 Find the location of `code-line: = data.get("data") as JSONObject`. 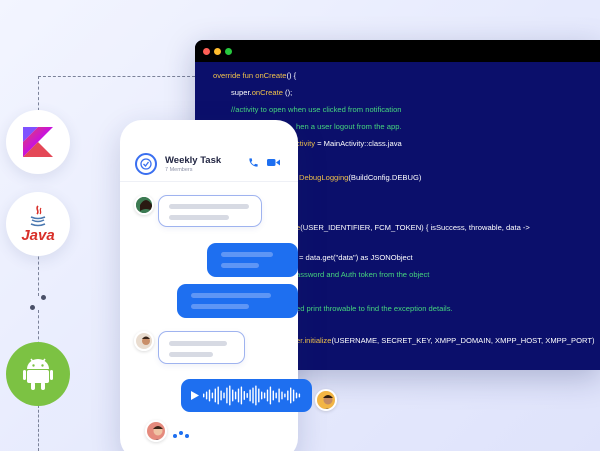

code-line: = data.get("data") as JSONObject is located at coordinates (356, 257).